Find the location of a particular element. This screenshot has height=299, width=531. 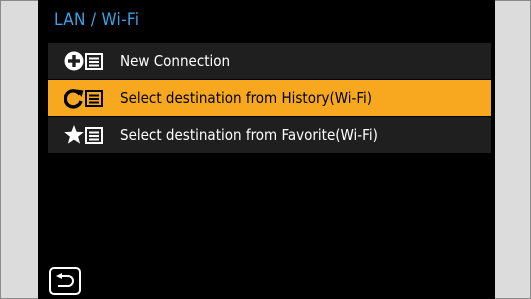

favorite-icon is located at coordinates (85, 135).